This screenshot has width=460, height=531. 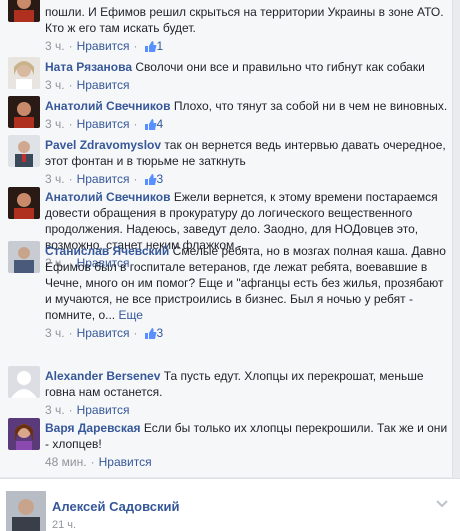 What do you see at coordinates (115, 506) in the screenshot?
I see `post-author-name: Алексей Садовский` at bounding box center [115, 506].